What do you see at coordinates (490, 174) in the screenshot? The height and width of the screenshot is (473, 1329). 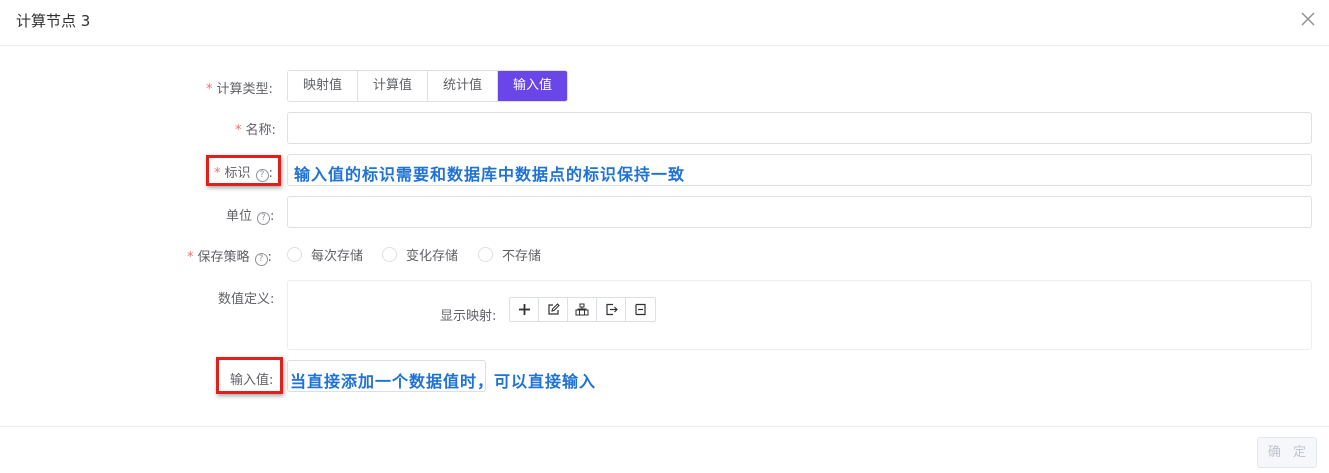 I see `identifier-annotation: 输入值的标识需要和数据库中数据点的标识保持一致` at bounding box center [490, 174].